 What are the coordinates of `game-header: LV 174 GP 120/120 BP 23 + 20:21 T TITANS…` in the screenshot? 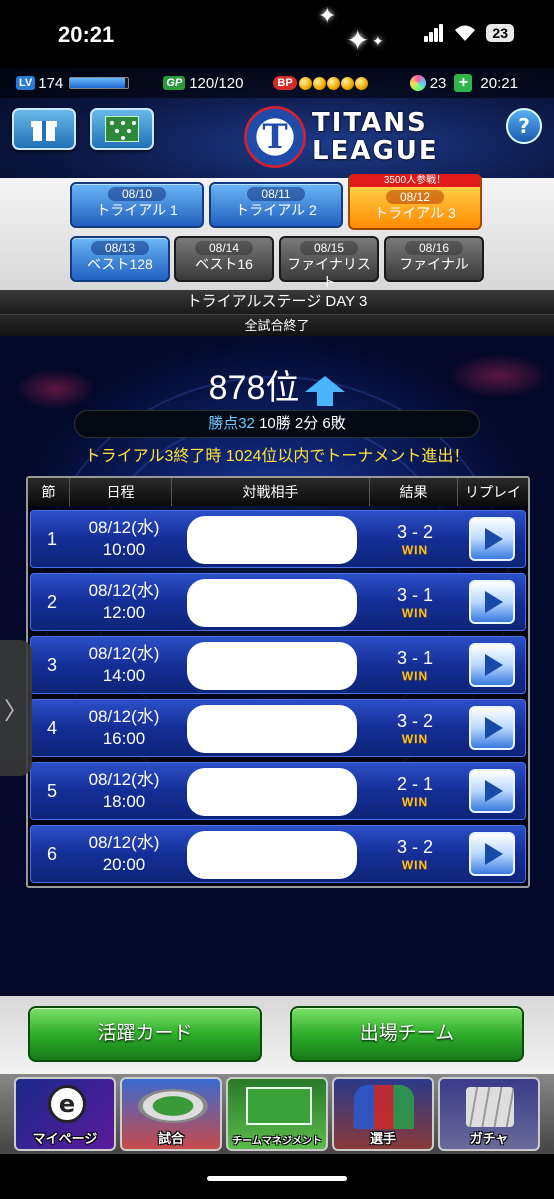 It's located at (277, 123).